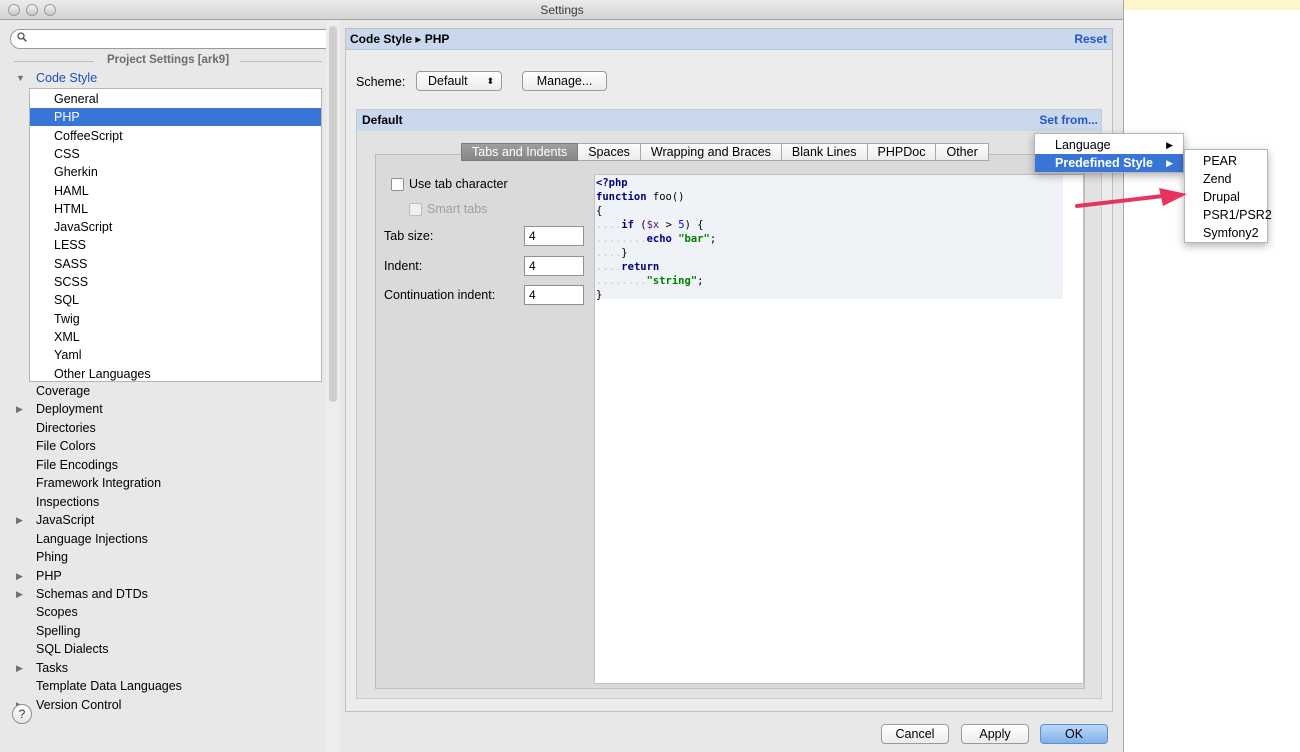 Image resolution: width=1300 pixels, height=752 pixels. I want to click on ok-button: OK, so click(1074, 734).